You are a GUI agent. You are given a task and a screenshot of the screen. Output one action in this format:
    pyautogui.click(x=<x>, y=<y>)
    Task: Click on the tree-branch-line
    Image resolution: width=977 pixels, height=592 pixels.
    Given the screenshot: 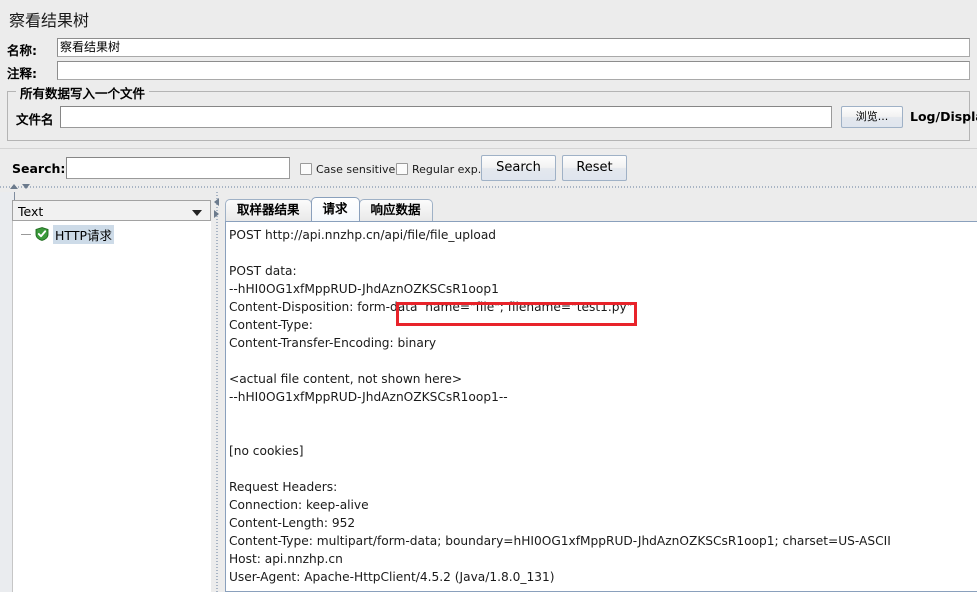 What is the action you would take?
    pyautogui.click(x=26, y=234)
    